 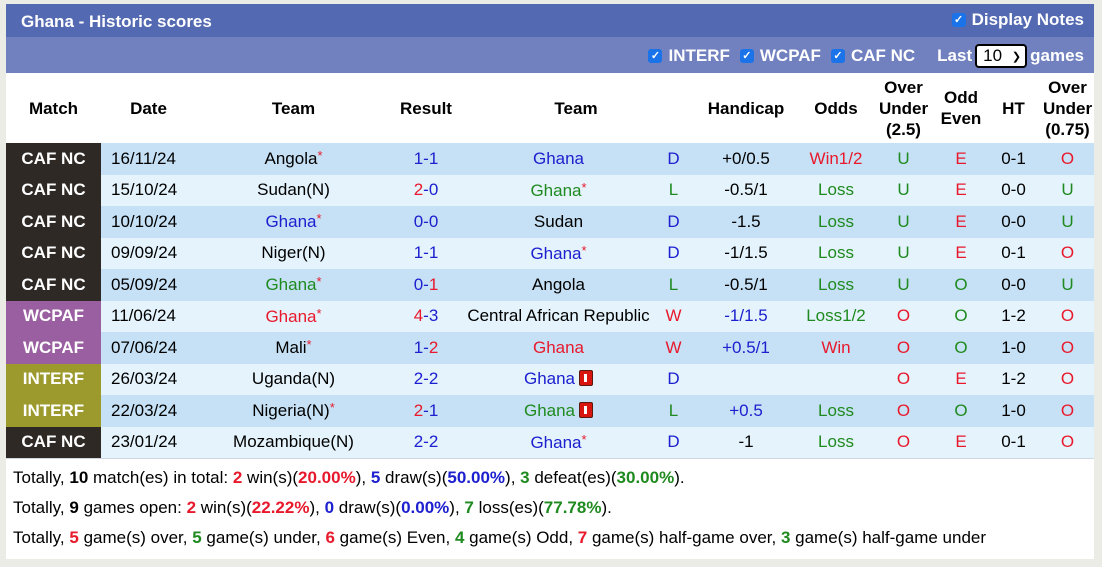 I want to click on home-score: 1, so click(x=418, y=158).